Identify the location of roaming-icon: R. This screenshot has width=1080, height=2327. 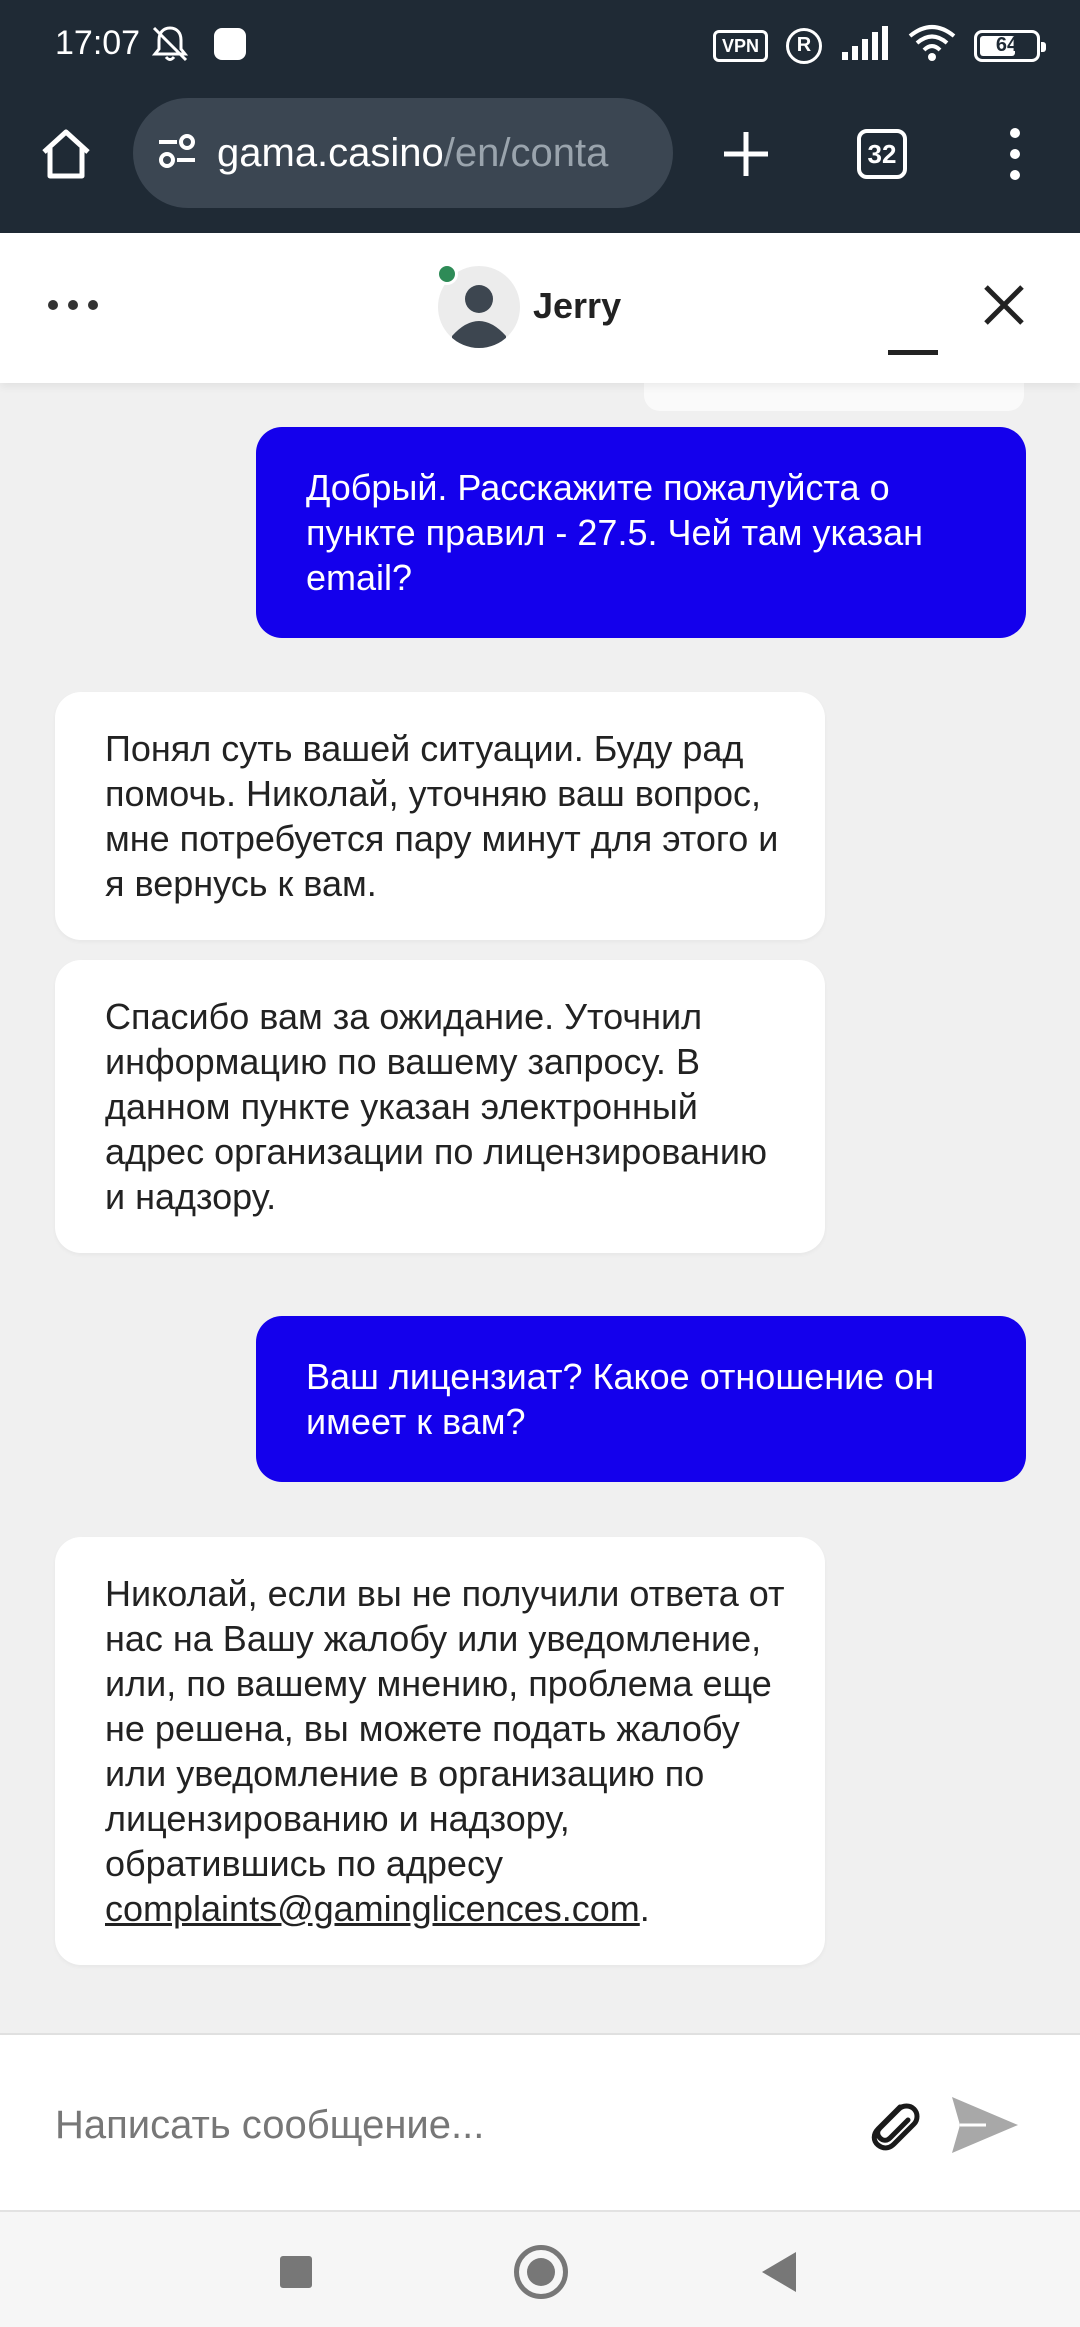
(804, 45).